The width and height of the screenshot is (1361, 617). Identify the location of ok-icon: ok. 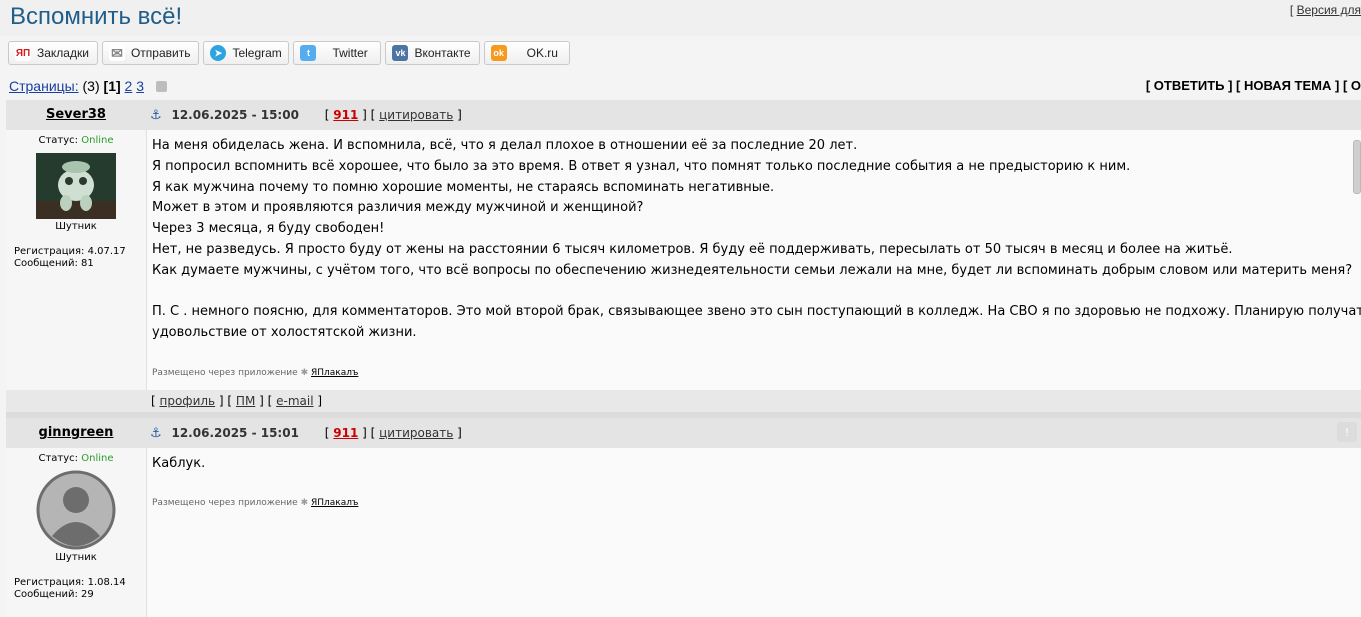
(498, 53).